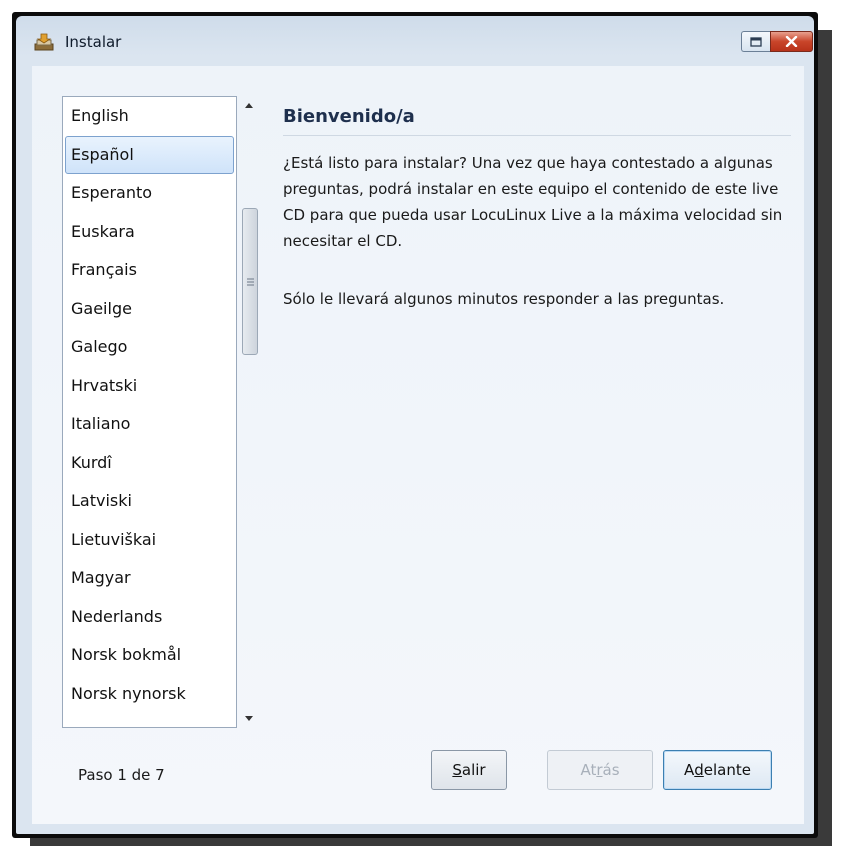  I want to click on maximize-icon, so click(756, 41).